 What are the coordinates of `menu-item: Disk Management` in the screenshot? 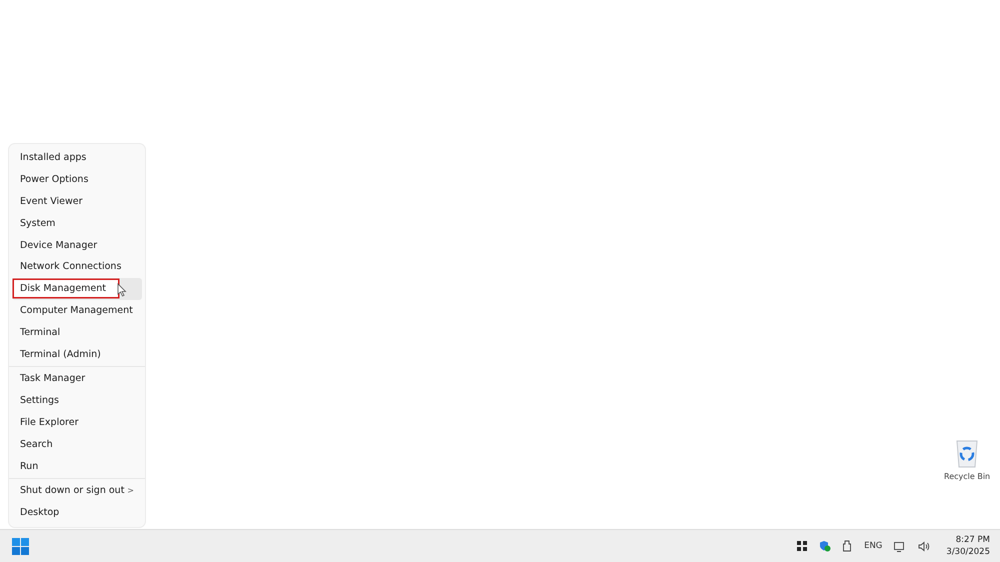 It's located at (77, 289).